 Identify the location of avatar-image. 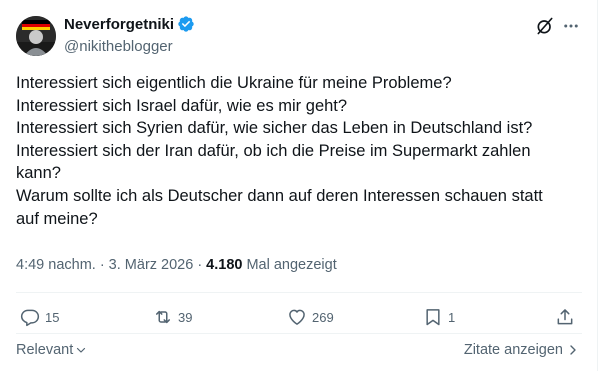
(36, 36).